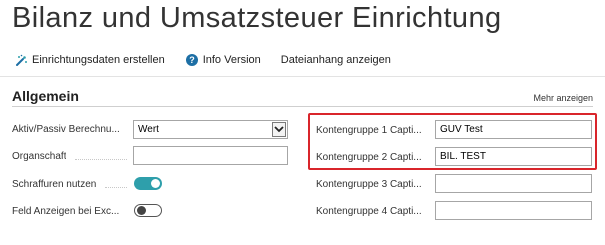 The width and height of the screenshot is (605, 245). What do you see at coordinates (231, 60) in the screenshot?
I see `info-version-label: Info Version` at bounding box center [231, 60].